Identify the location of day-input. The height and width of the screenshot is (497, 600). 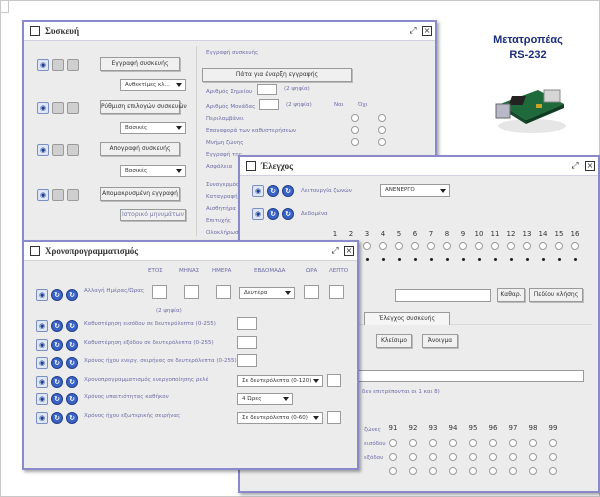
(223, 292).